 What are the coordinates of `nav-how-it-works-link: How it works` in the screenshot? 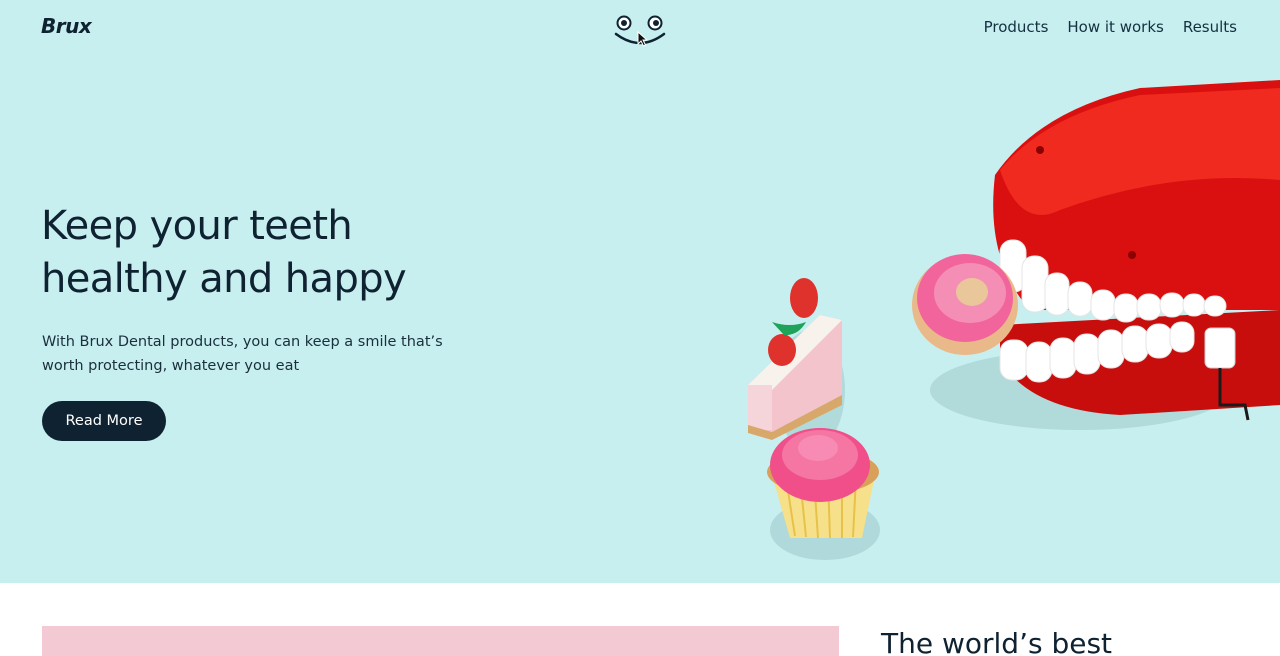 It's located at (1115, 27).